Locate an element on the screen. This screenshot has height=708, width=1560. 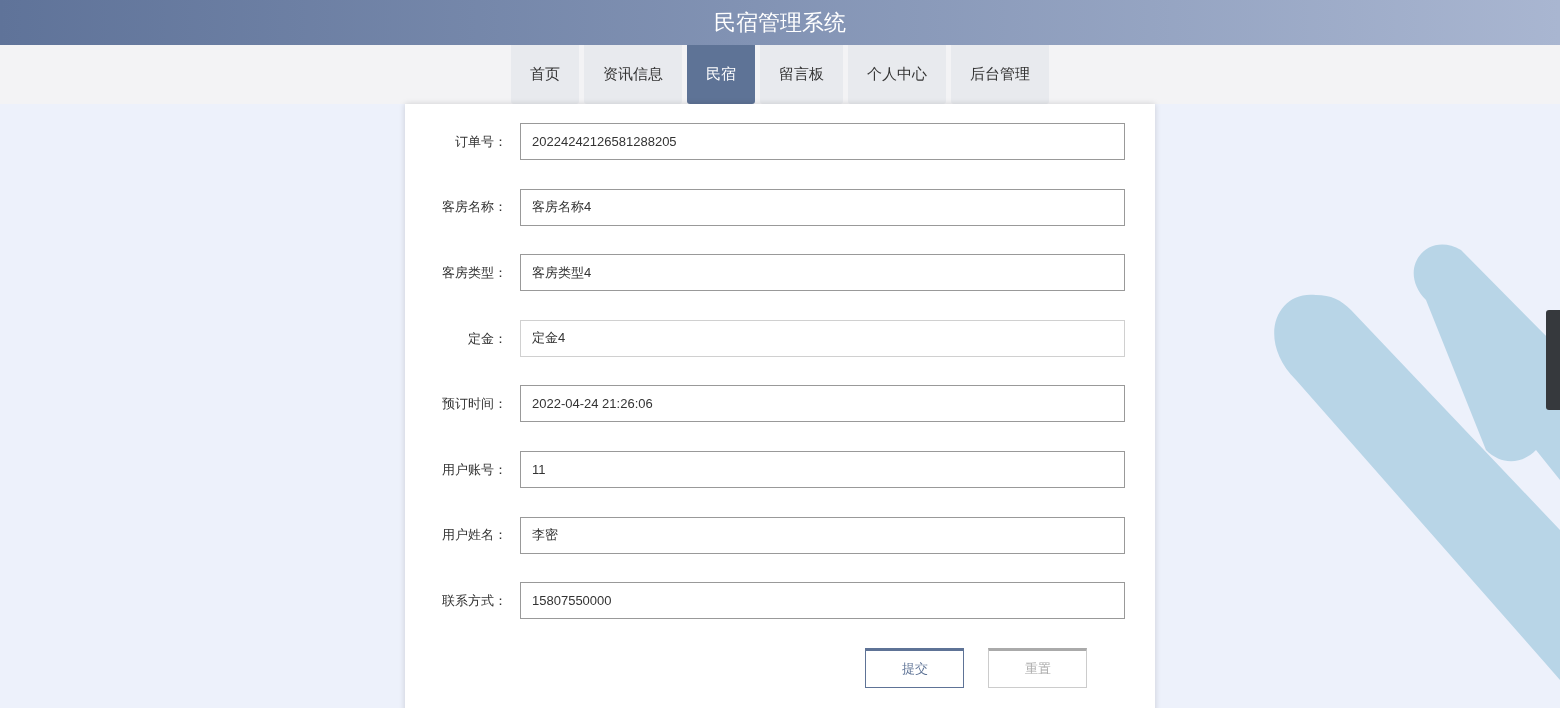
input-field: 2022-04-24 21:26:06 is located at coordinates (822, 404).